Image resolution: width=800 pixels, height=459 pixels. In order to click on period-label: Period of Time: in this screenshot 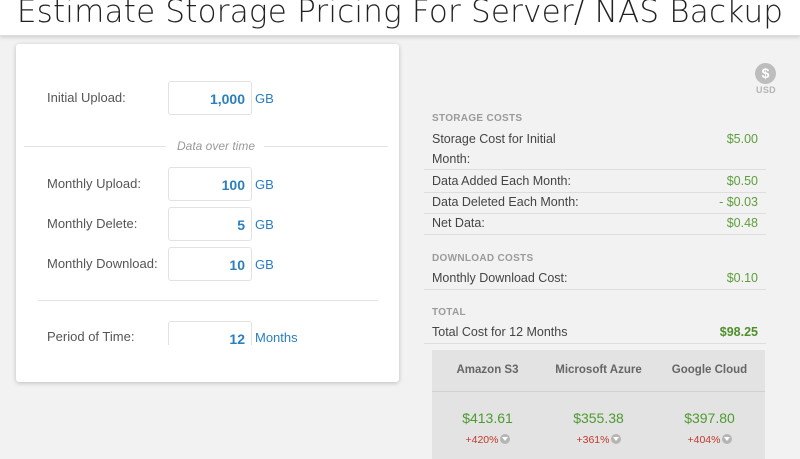, I will do `click(91, 336)`.